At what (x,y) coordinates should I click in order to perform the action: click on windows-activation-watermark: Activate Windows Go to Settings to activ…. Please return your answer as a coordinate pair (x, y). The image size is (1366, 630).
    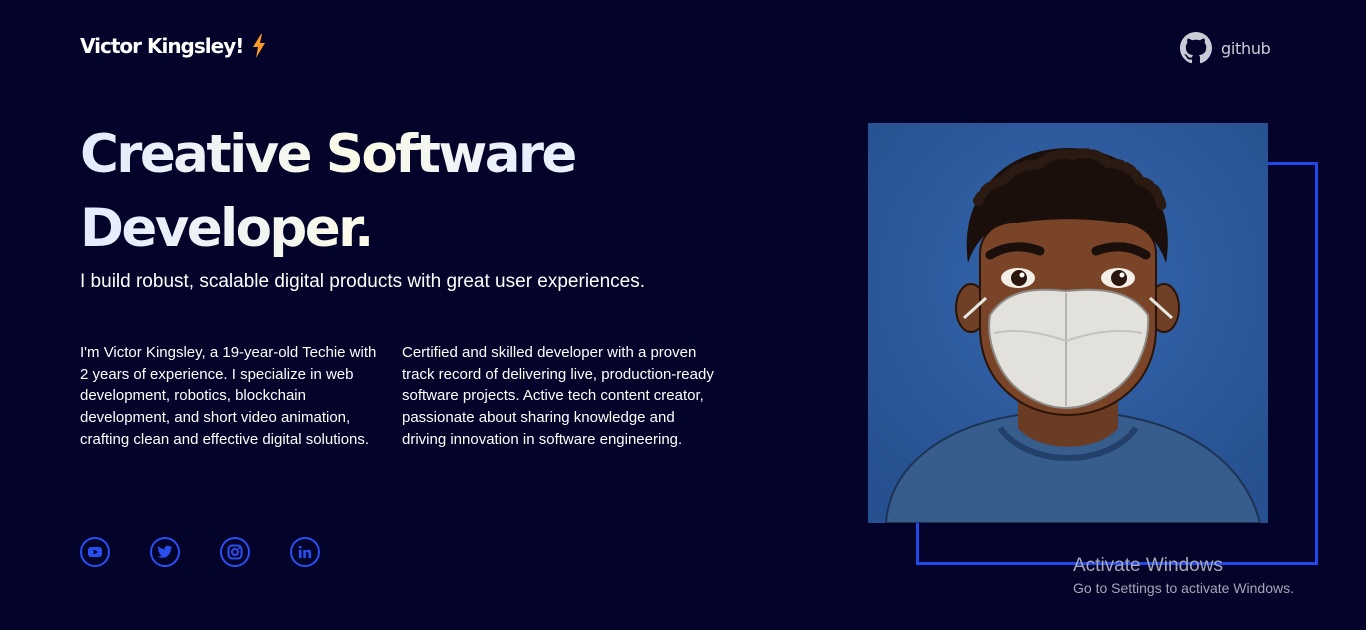
    Looking at the image, I should click on (1183, 575).